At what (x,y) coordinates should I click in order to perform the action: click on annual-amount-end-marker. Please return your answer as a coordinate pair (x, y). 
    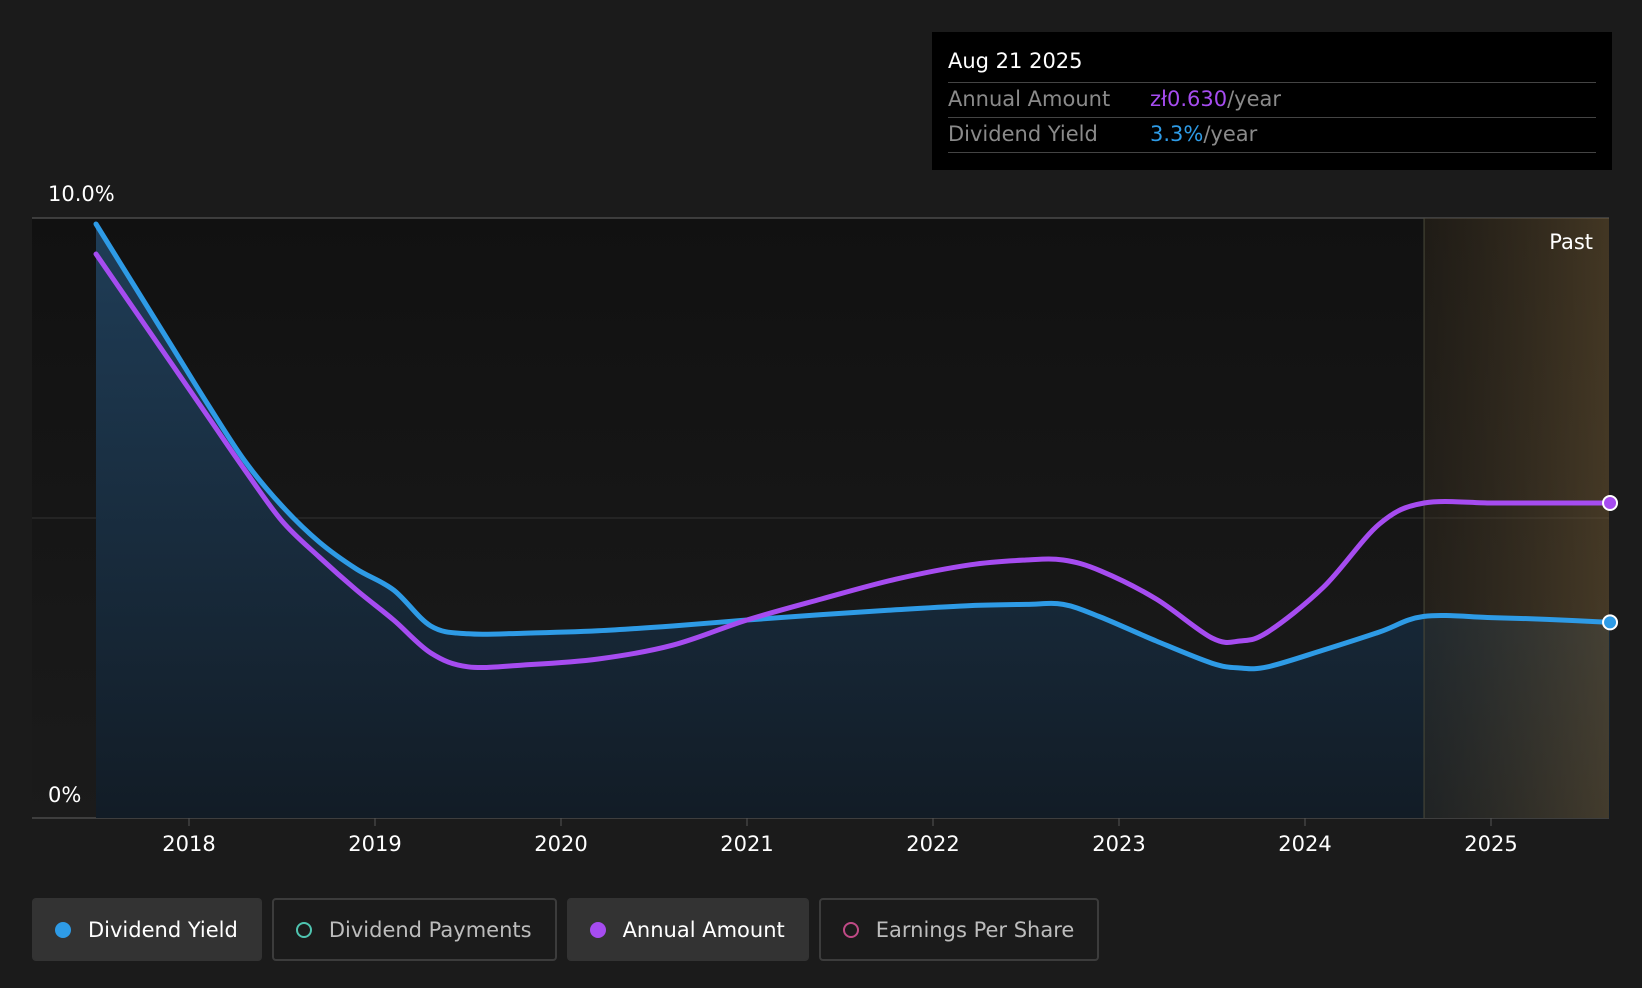
    Looking at the image, I should click on (1610, 503).